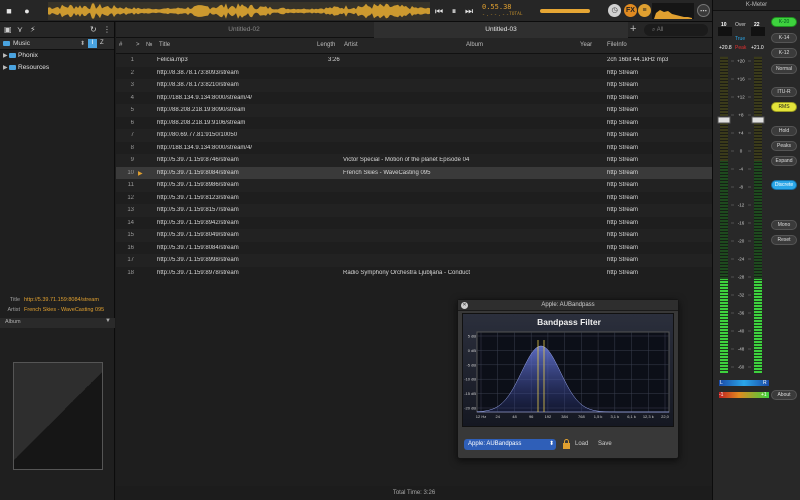 This screenshot has width=800, height=500. I want to click on row-number: 3, so click(132, 85).